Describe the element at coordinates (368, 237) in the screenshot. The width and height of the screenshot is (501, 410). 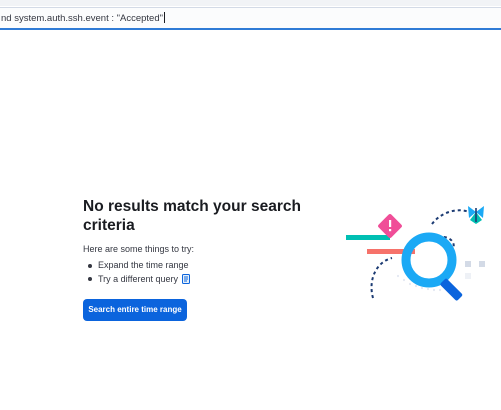
I see `teal-bar` at that location.